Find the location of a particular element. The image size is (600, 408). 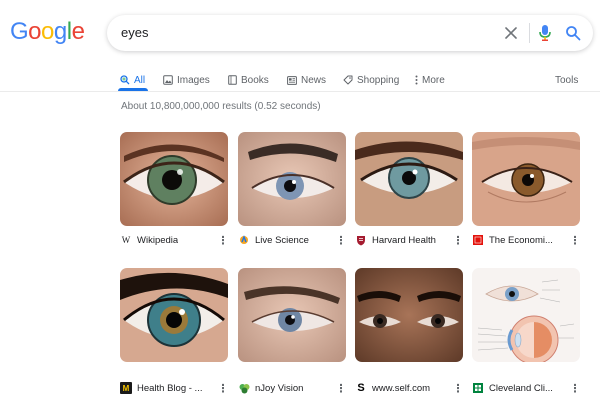

favicon-letter: S is located at coordinates (361, 388).